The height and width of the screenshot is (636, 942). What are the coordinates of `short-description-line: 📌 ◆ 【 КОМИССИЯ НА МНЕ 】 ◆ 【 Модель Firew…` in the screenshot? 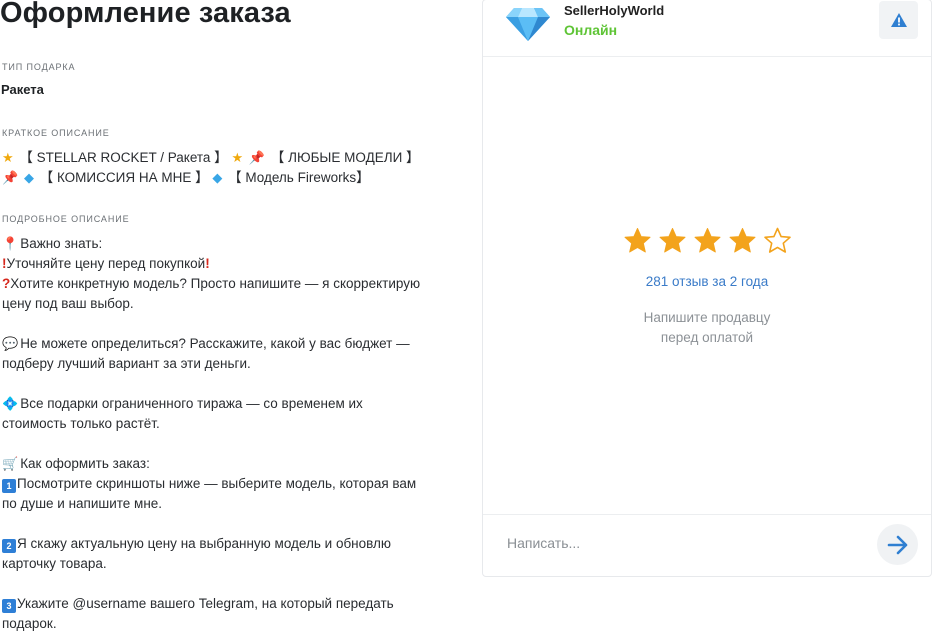 It's located at (186, 177).